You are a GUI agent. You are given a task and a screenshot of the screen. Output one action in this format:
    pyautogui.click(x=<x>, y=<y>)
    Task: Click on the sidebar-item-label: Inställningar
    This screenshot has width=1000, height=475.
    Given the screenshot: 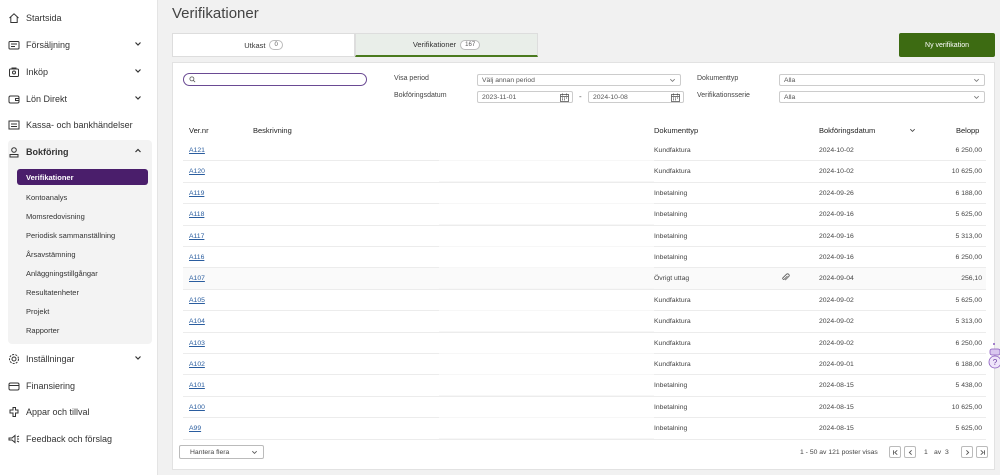 What is the action you would take?
    pyautogui.click(x=50, y=359)
    